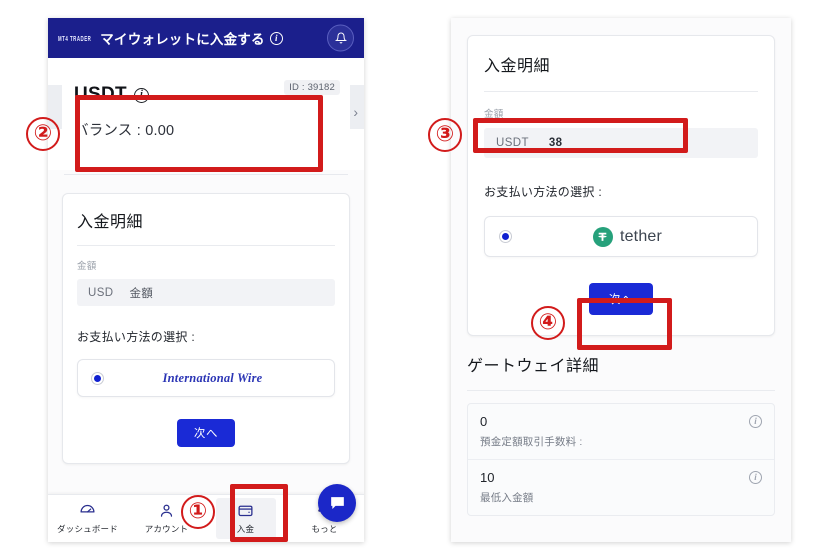  What do you see at coordinates (484, 421) in the screenshot?
I see `gateway-fee-value: 0` at bounding box center [484, 421].